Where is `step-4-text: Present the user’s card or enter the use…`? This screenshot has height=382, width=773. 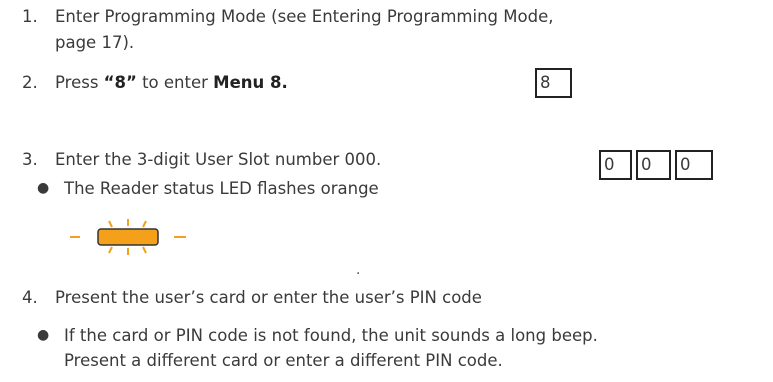
step-4-text: Present the user’s card or enter the use… is located at coordinates (268, 297).